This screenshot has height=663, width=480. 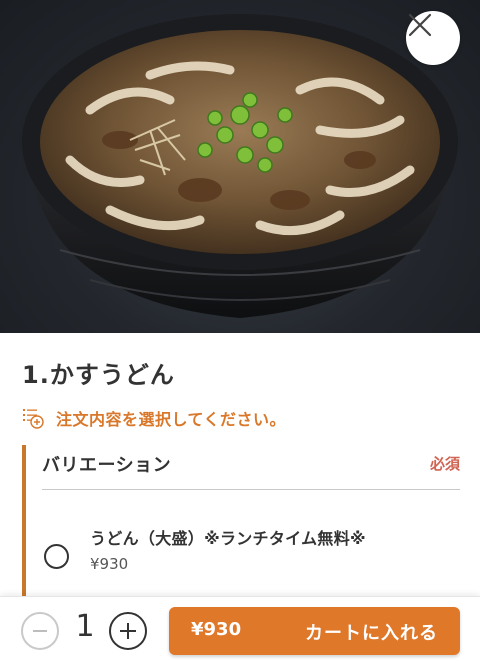 I want to click on selection-prompt: 注文内容を選択してください。, so click(x=154, y=418).